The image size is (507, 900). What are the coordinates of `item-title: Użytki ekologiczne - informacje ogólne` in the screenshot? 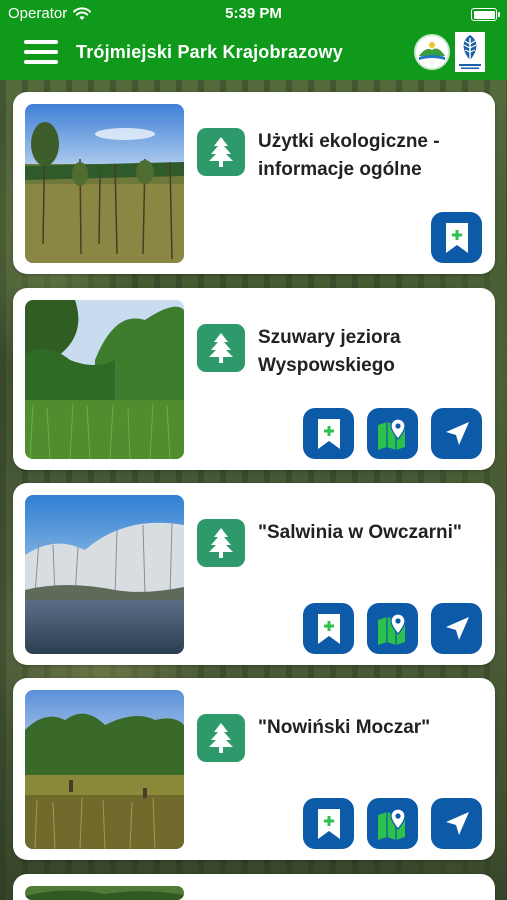 It's located at (349, 155).